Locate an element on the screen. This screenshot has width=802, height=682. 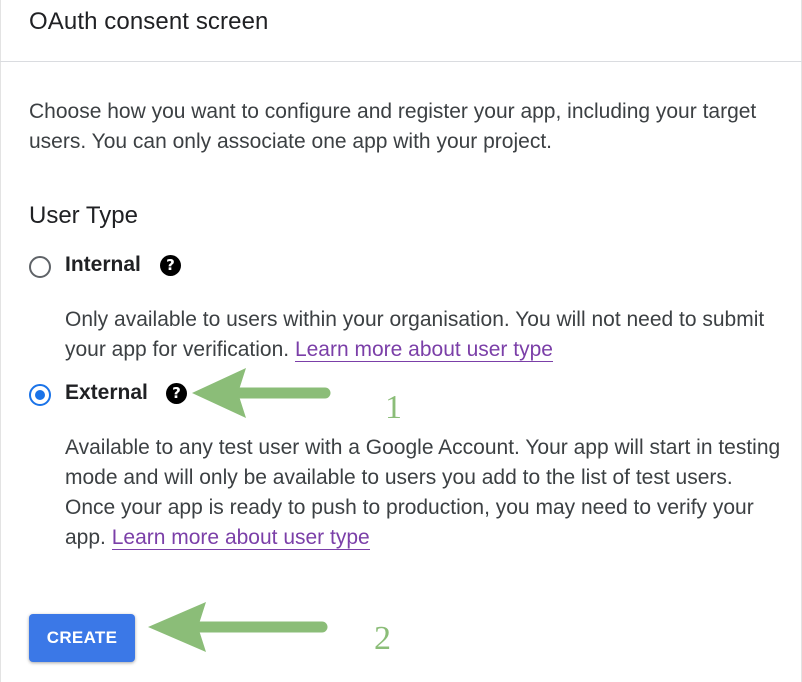
learn-more-link-internal: Learn more about user type is located at coordinates (423, 350).